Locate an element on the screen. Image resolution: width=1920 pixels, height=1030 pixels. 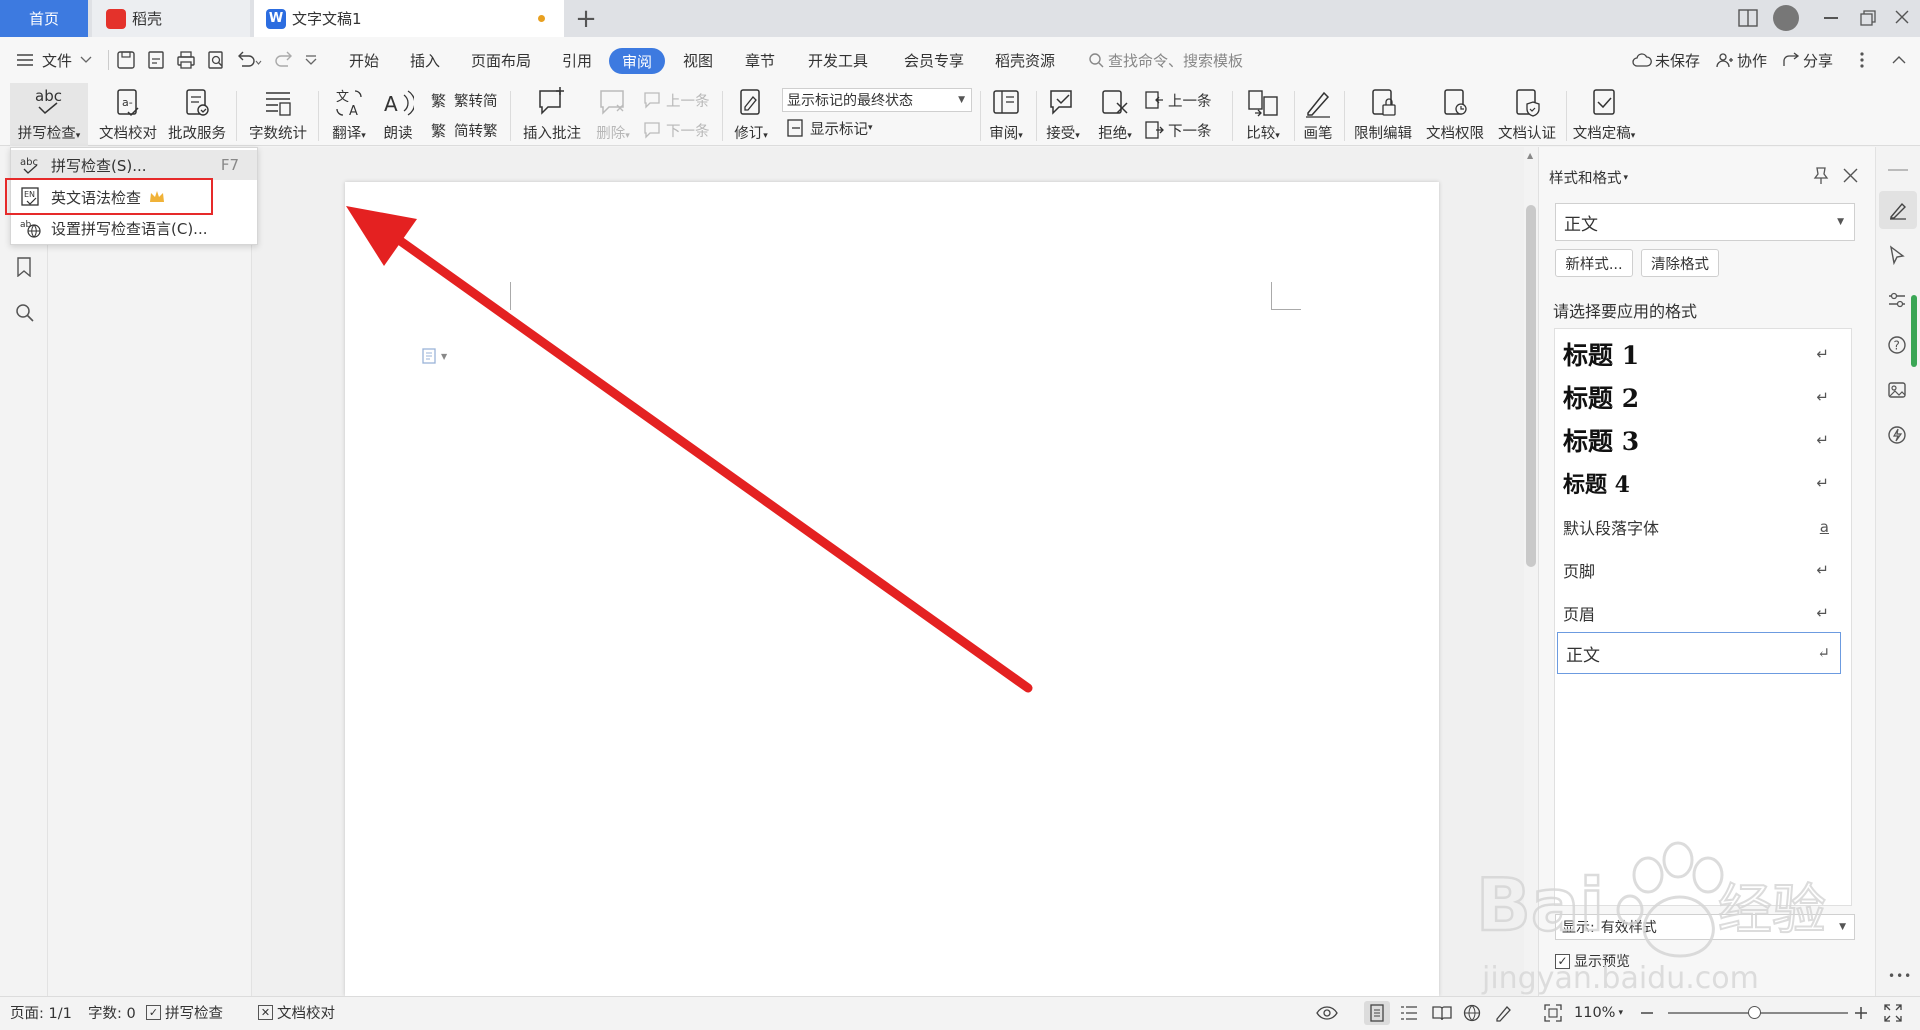
svg-text: ab is located at coordinates (26, 225).